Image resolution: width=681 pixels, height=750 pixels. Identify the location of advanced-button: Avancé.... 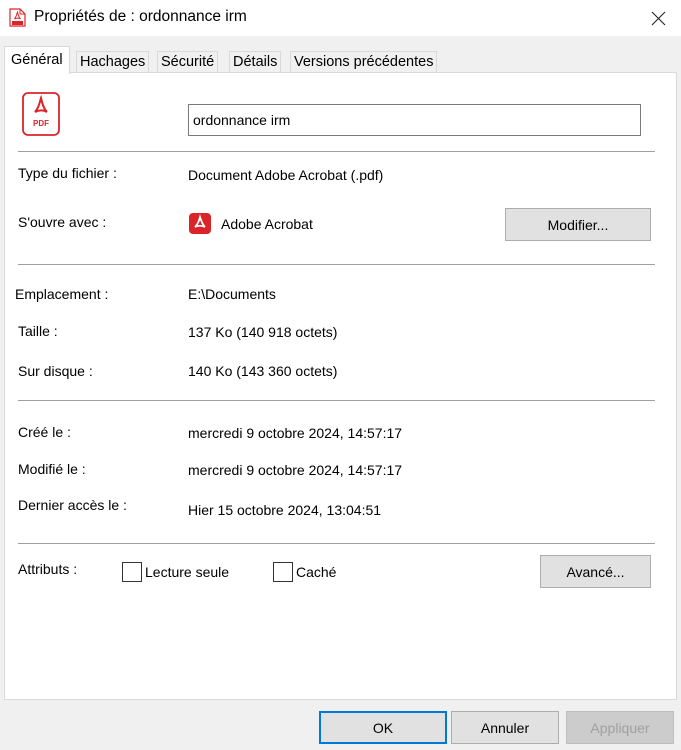
(595, 571).